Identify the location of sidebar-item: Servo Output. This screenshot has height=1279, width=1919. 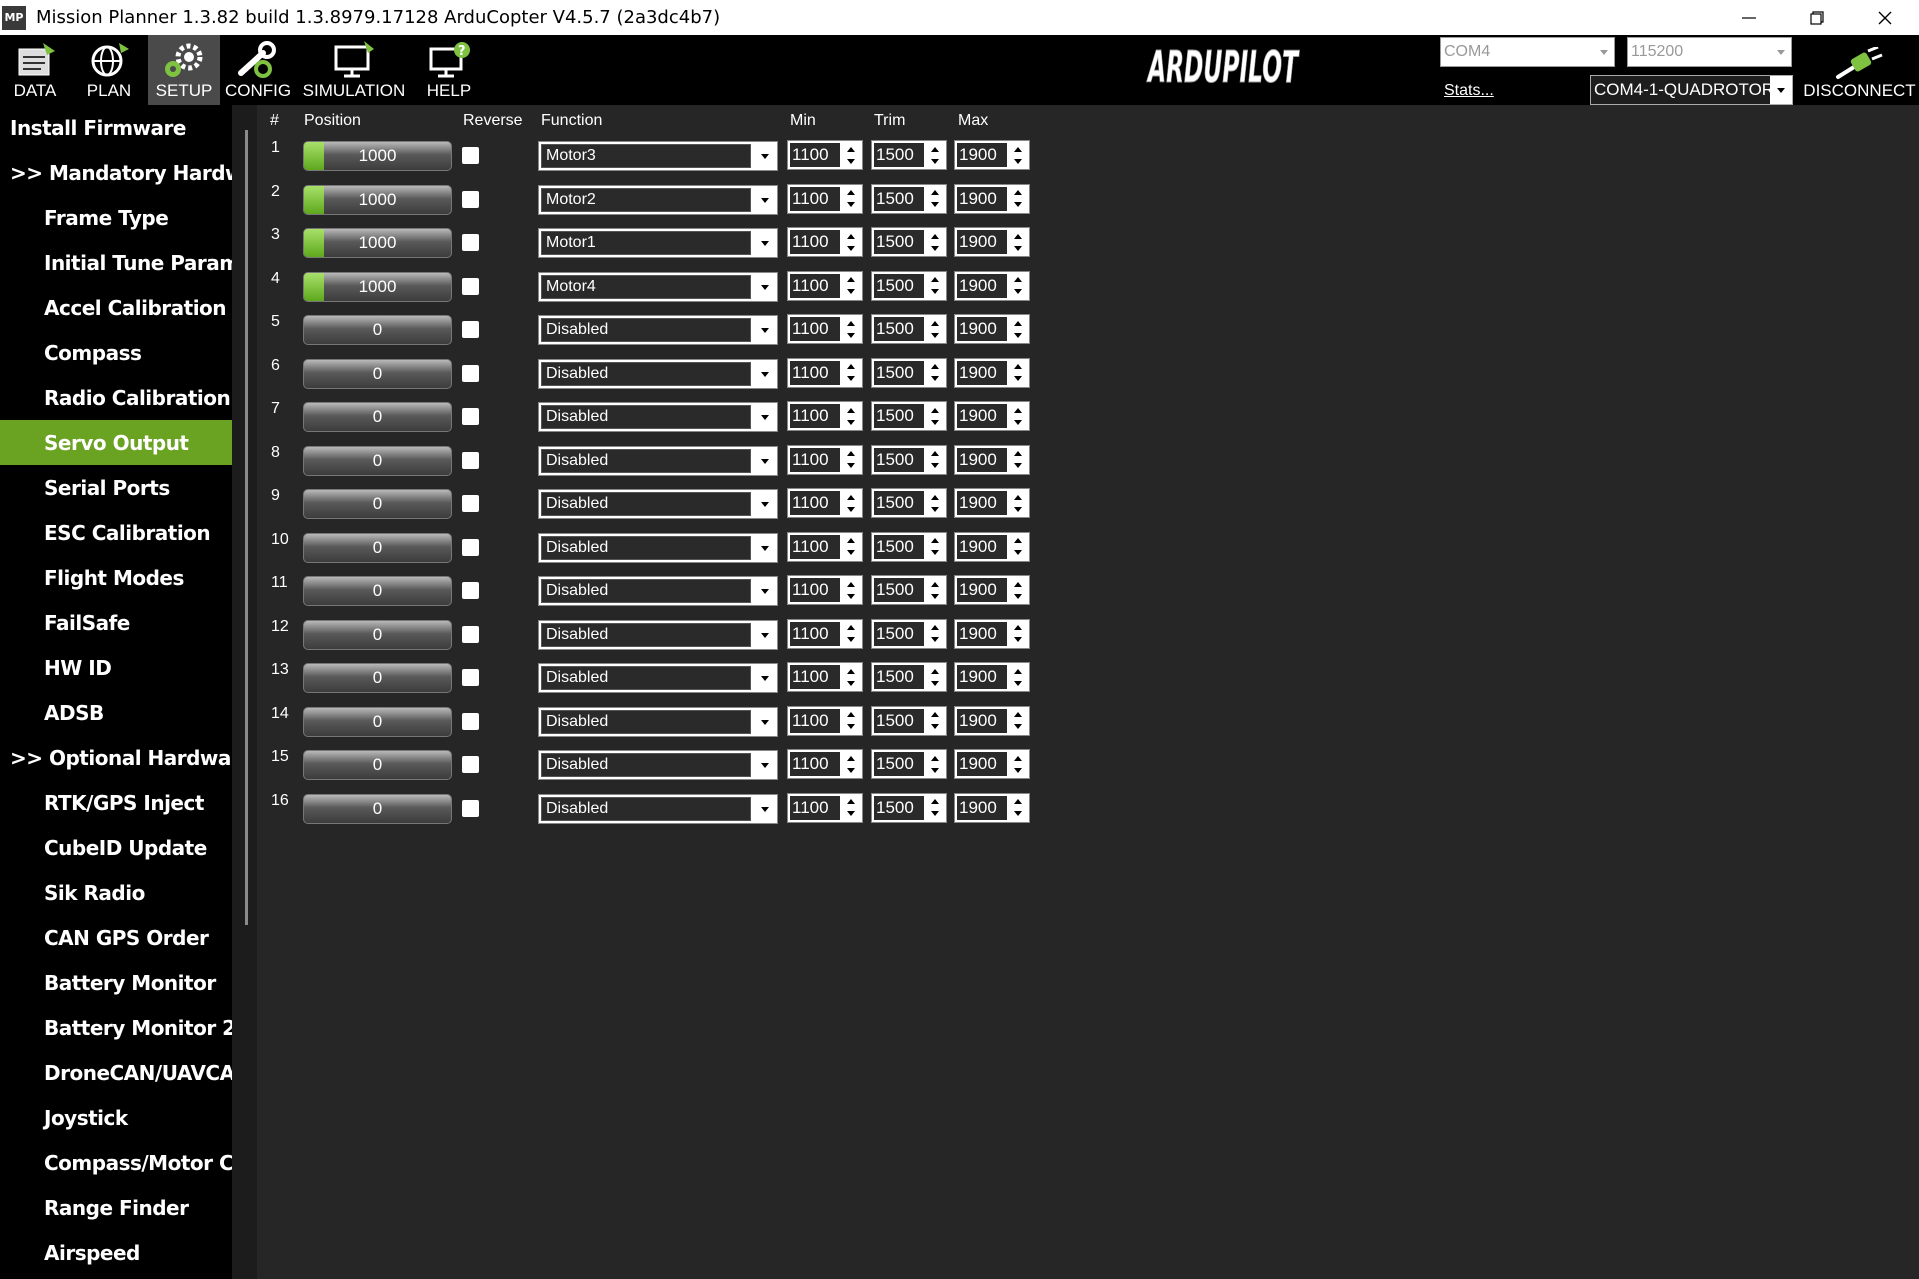
(116, 442).